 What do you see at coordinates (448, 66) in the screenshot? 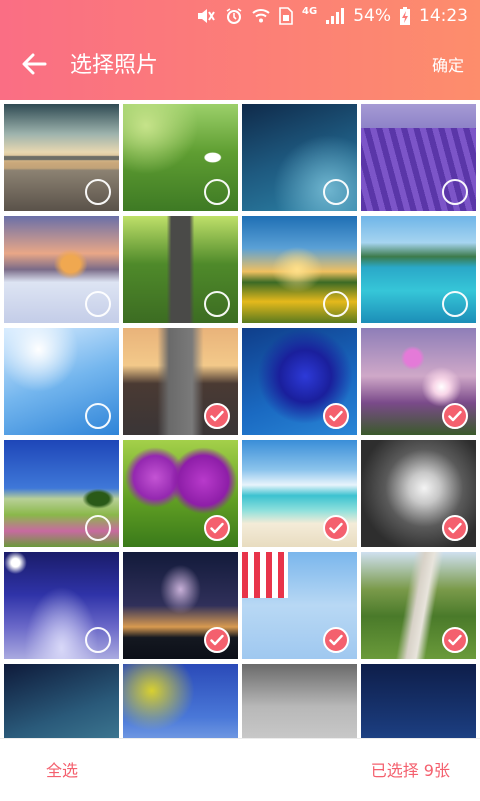
I see `confirm-button: 确定` at bounding box center [448, 66].